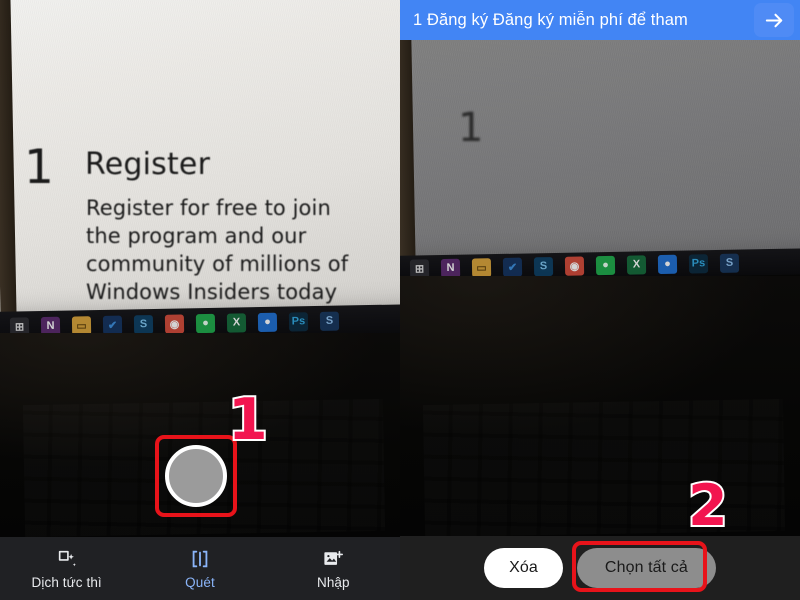  I want to click on nav-label-import: Nhập, so click(333, 582).